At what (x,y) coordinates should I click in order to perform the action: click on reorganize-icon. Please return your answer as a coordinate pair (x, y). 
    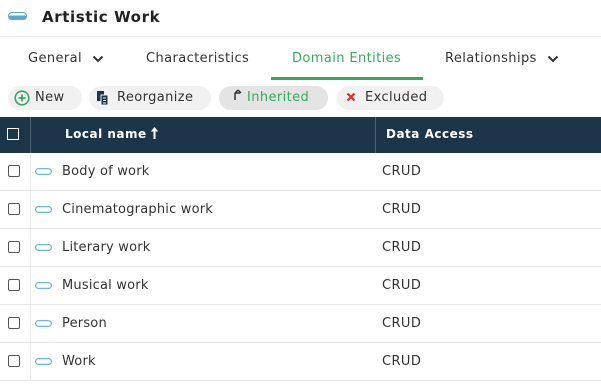
    Looking at the image, I should click on (103, 98).